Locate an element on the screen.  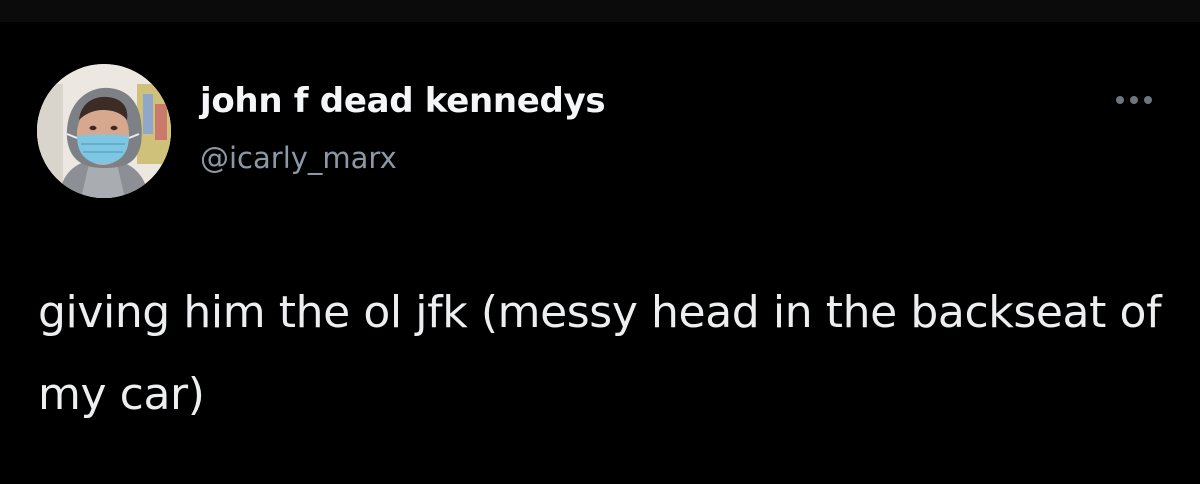
avatar-image is located at coordinates (104, 131).